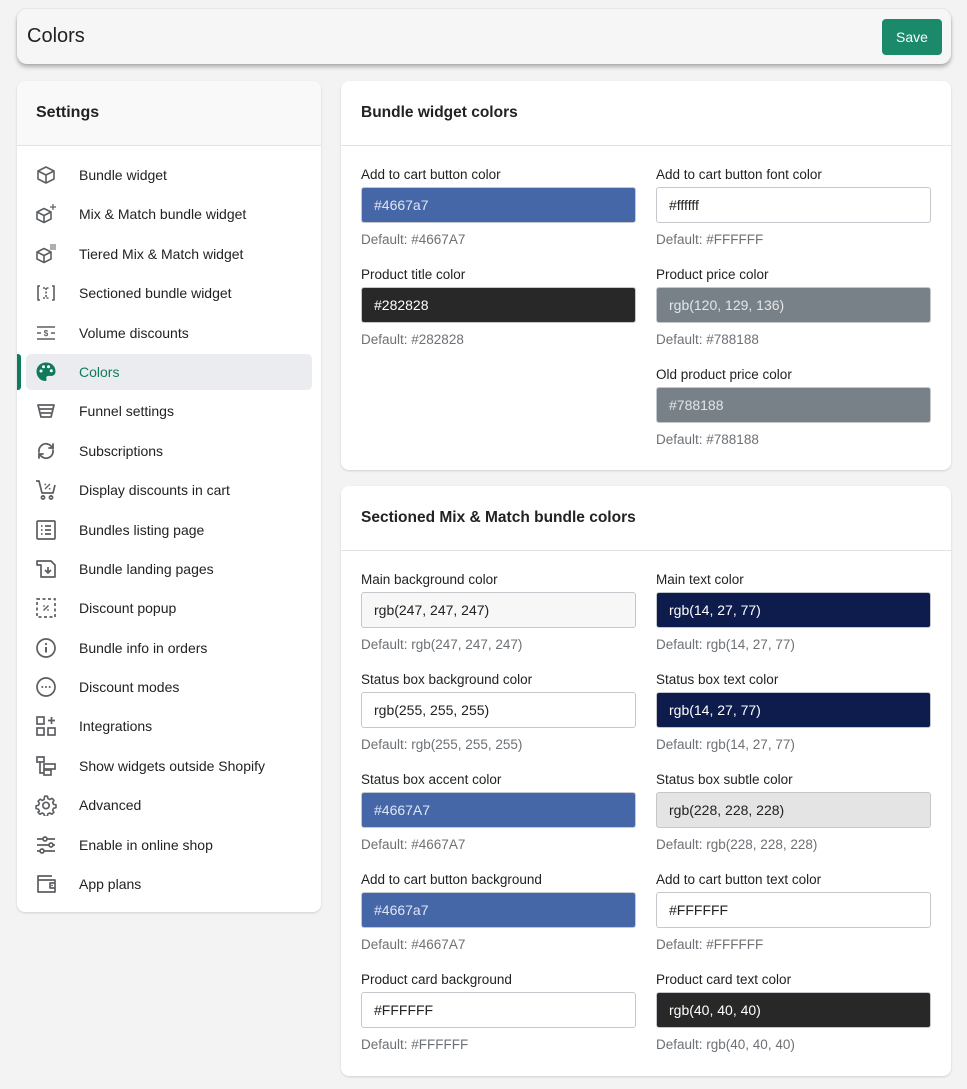 This screenshot has height=1089, width=967. Describe the element at coordinates (793, 205) in the screenshot. I see `color-input: #ffffff` at that location.